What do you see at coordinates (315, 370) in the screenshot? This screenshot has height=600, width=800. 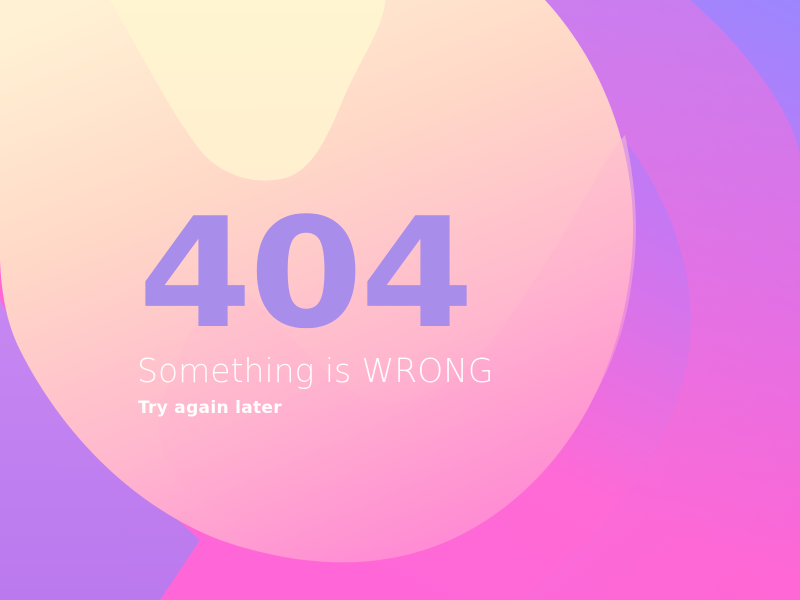 I see `error-headline: Something is WRONG` at bounding box center [315, 370].